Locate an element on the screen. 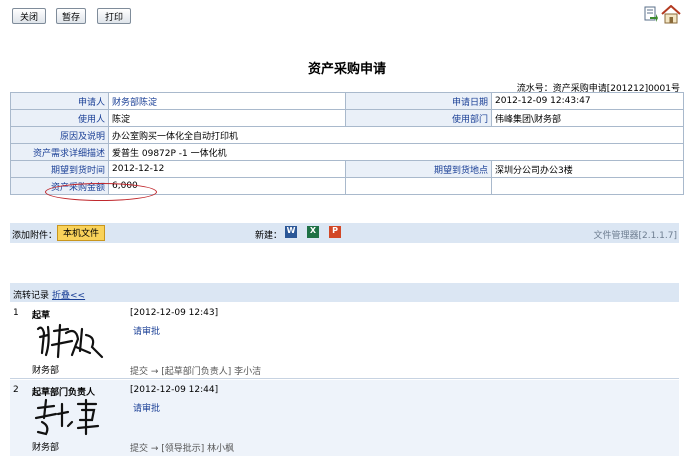 The height and width of the screenshot is (460, 694). detail-value: 爱普生 09872P -1 一体化机 is located at coordinates (396, 152).